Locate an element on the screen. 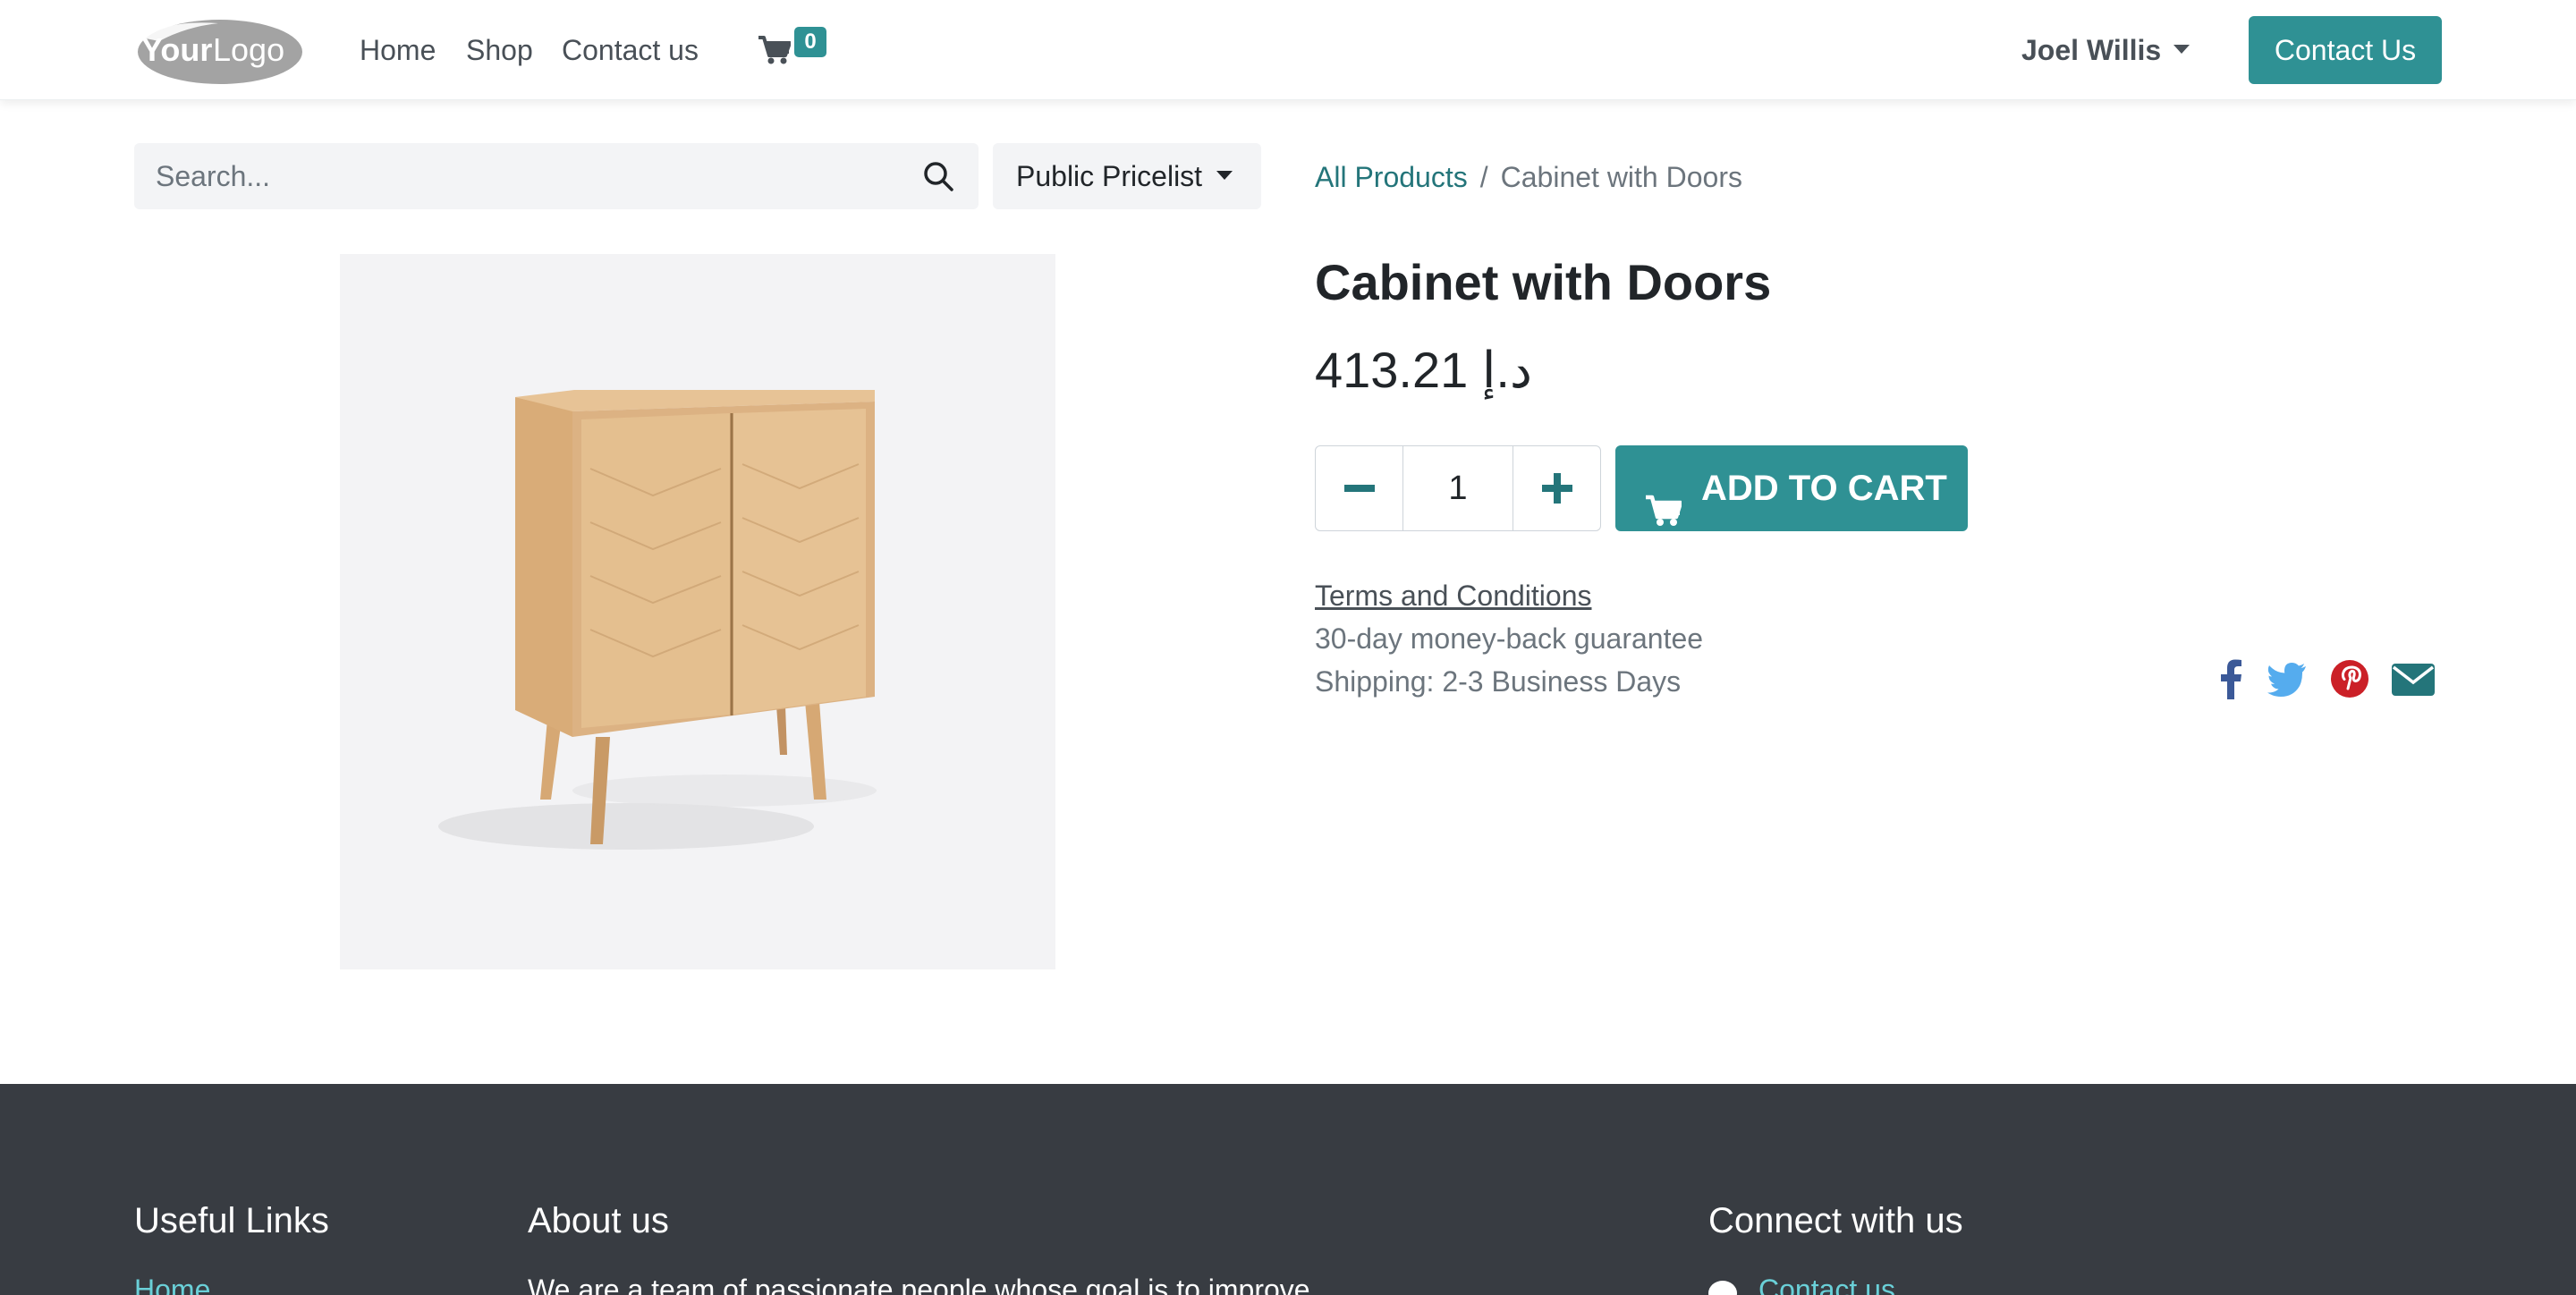 The height and width of the screenshot is (1295, 2576). cabinet-picture is located at coordinates (657, 620).